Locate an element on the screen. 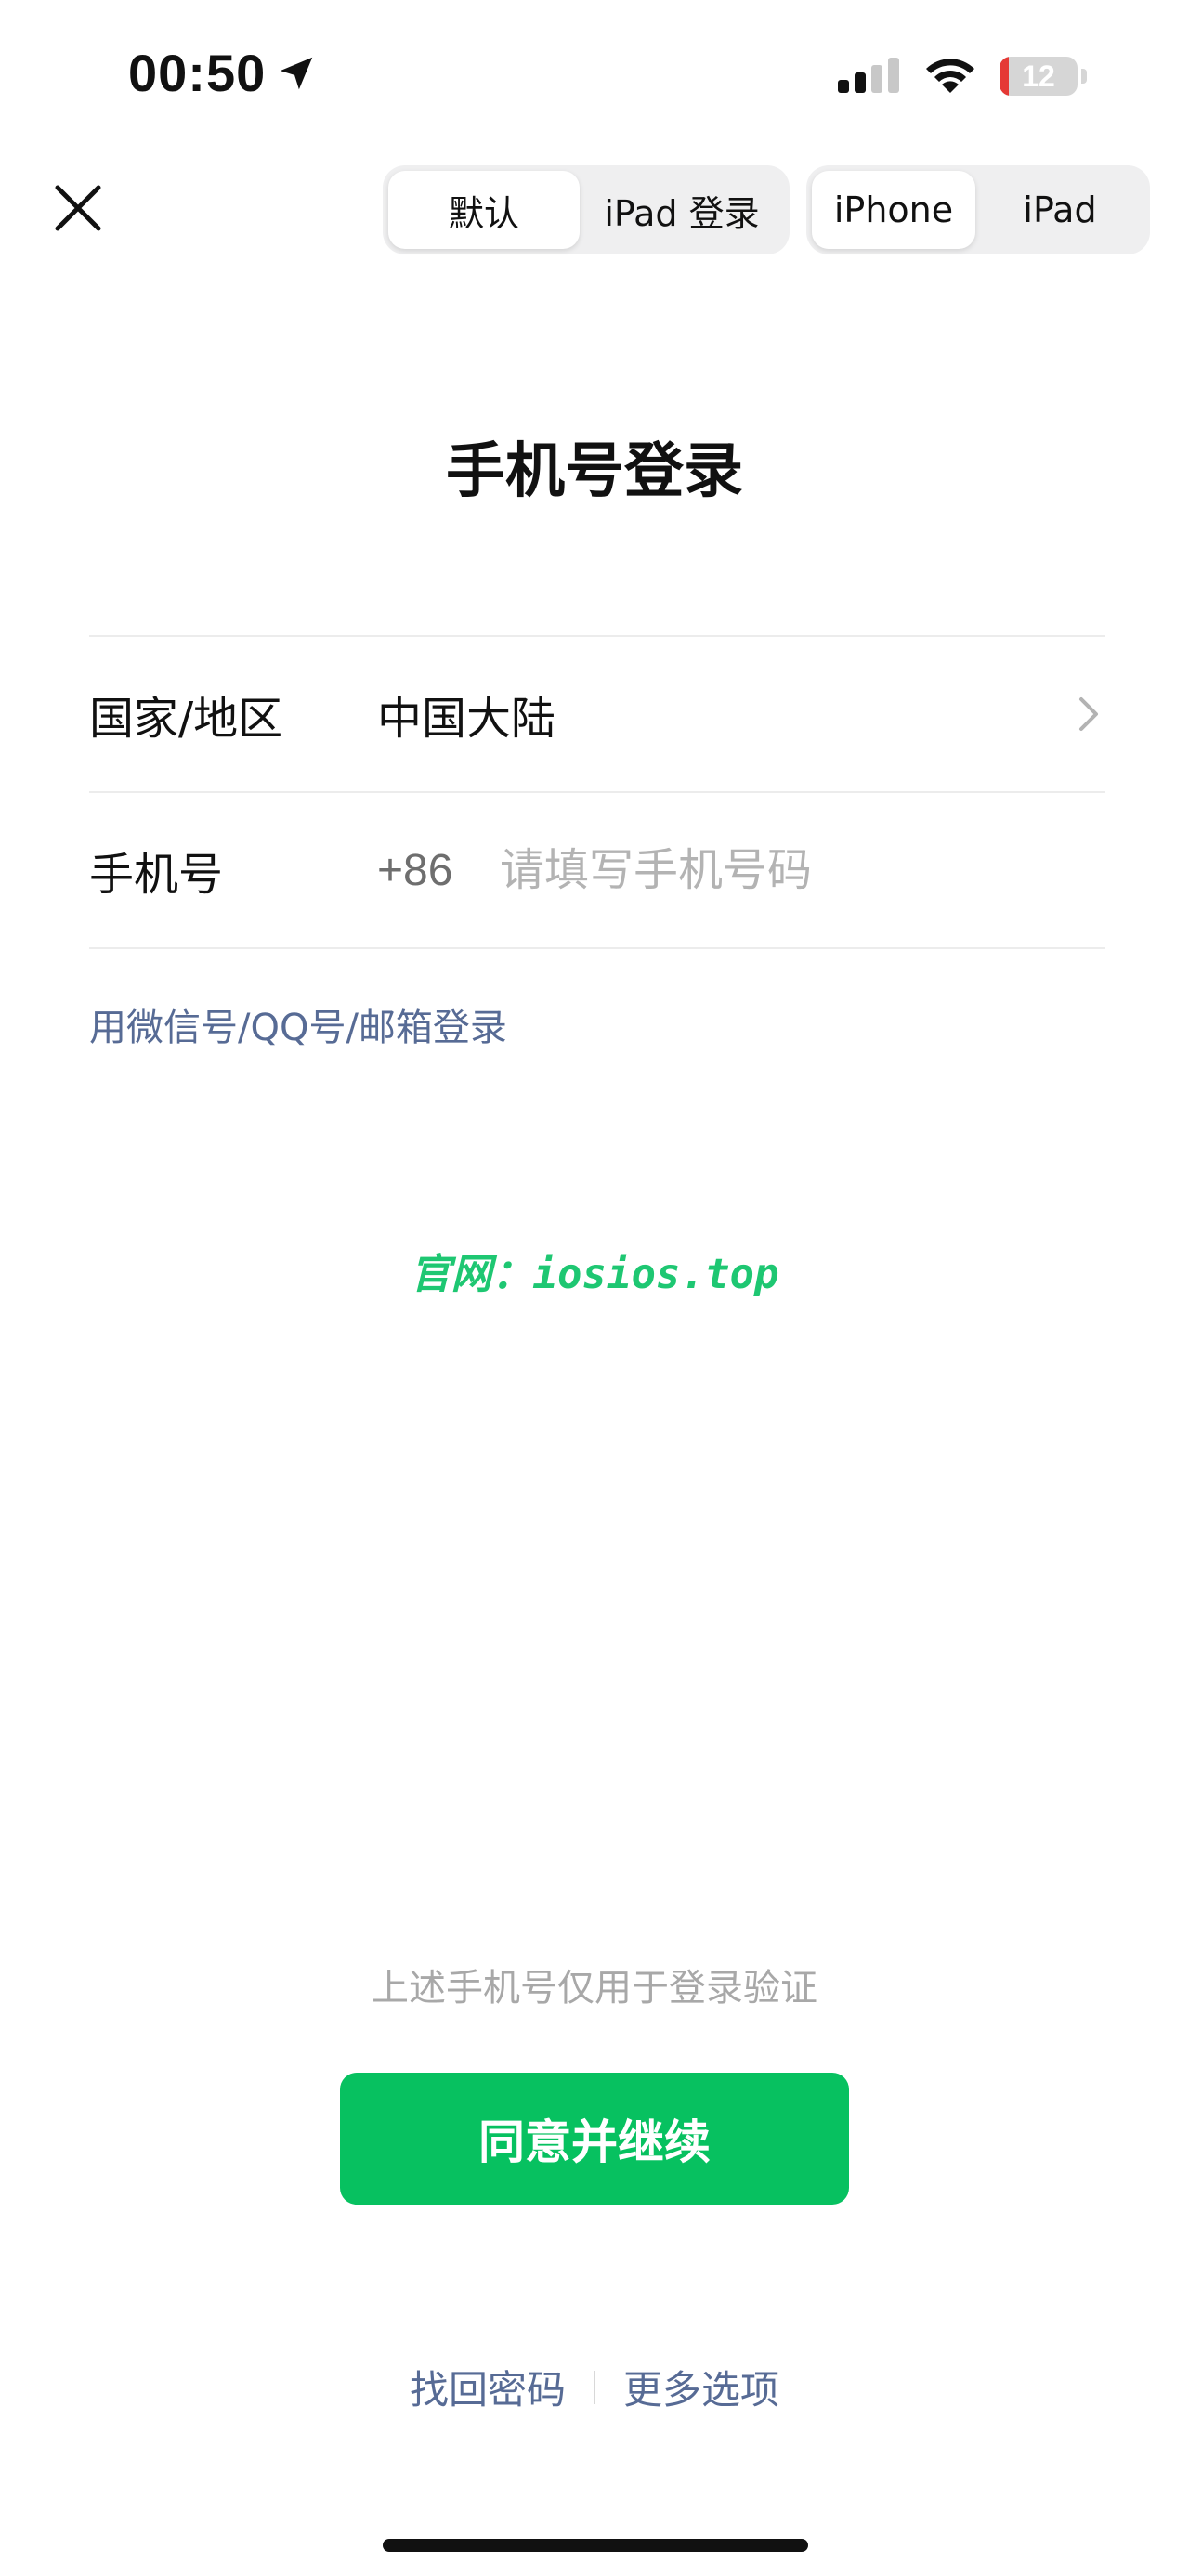  battery-tip is located at coordinates (1084, 76).